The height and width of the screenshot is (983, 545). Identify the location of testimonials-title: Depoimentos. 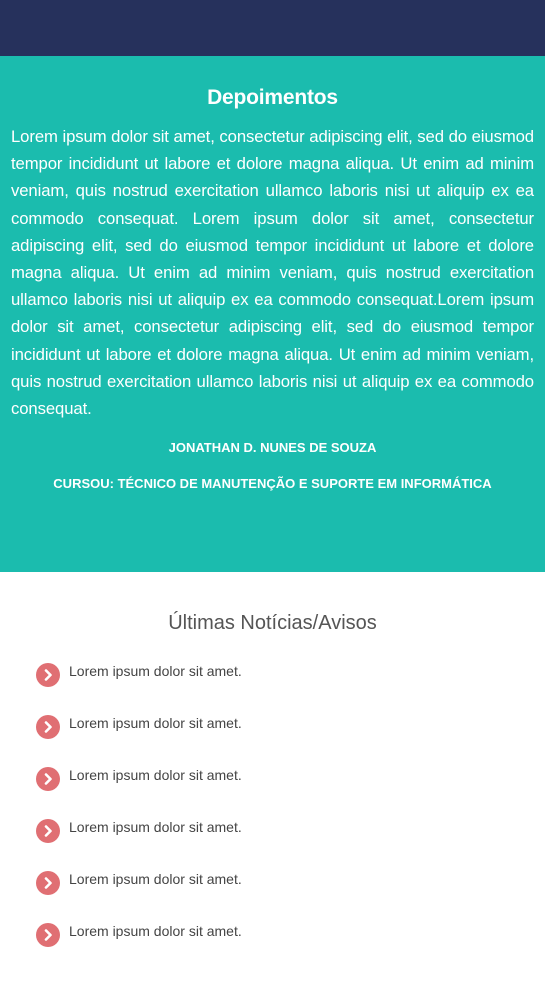
(272, 97).